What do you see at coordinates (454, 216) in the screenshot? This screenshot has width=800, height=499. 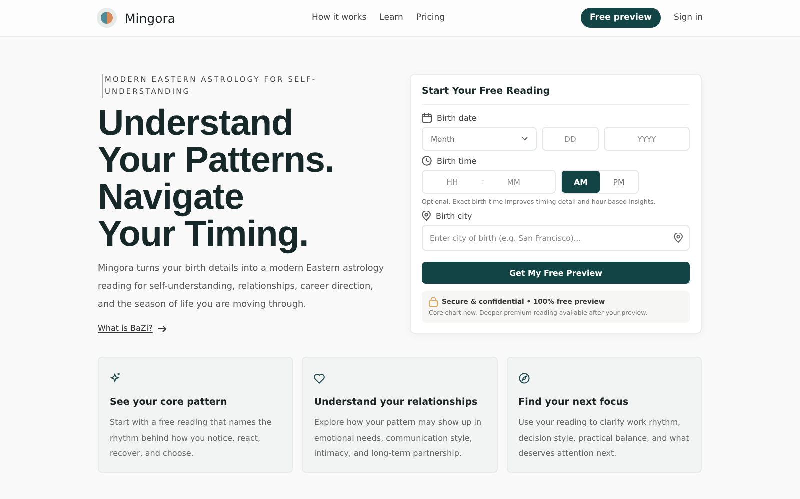 I see `field-label: Birth city` at bounding box center [454, 216].